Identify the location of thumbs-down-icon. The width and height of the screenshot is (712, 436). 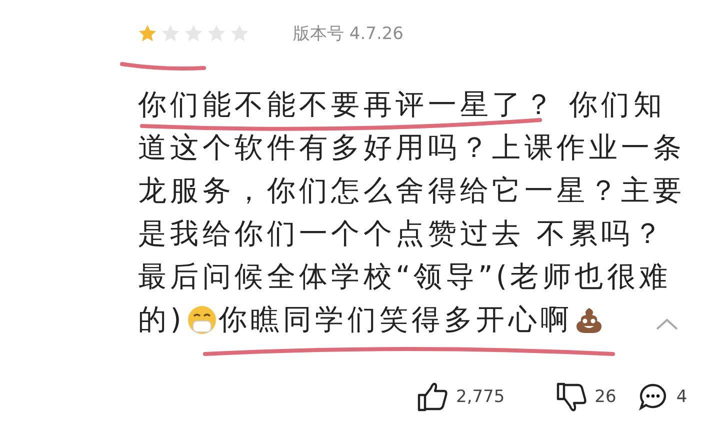
(570, 397).